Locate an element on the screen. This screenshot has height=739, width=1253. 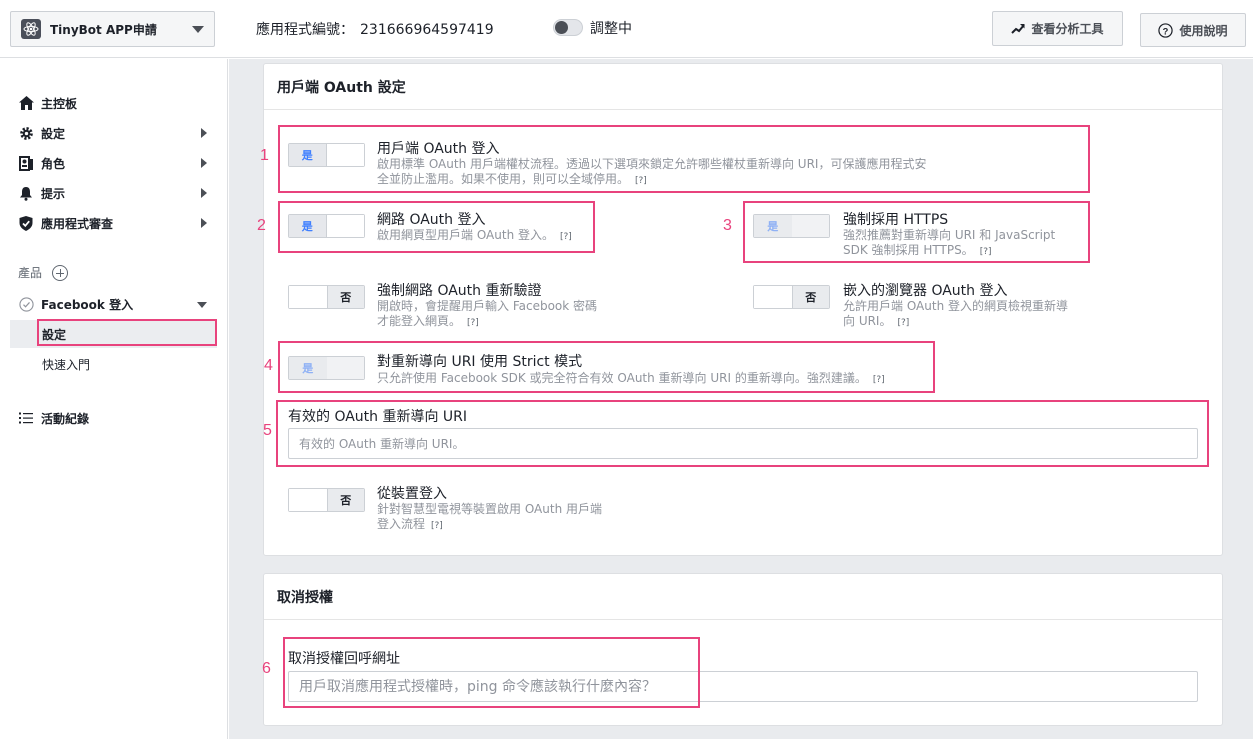
sidebar-item-label: 設定 is located at coordinates (53, 133).